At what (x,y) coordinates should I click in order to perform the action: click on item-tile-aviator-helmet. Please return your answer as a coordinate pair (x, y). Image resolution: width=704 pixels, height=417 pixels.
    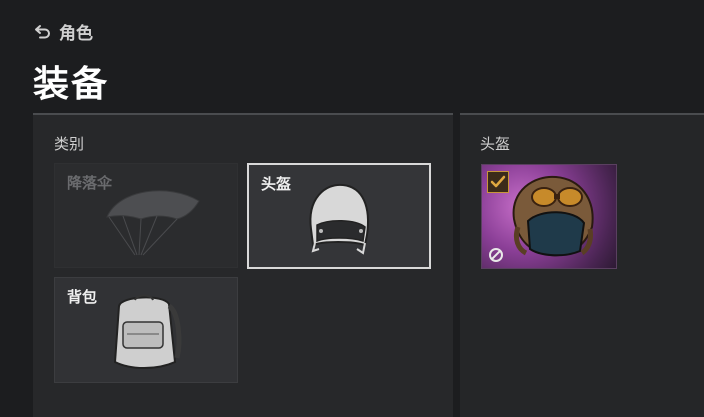
    Looking at the image, I should click on (549, 216).